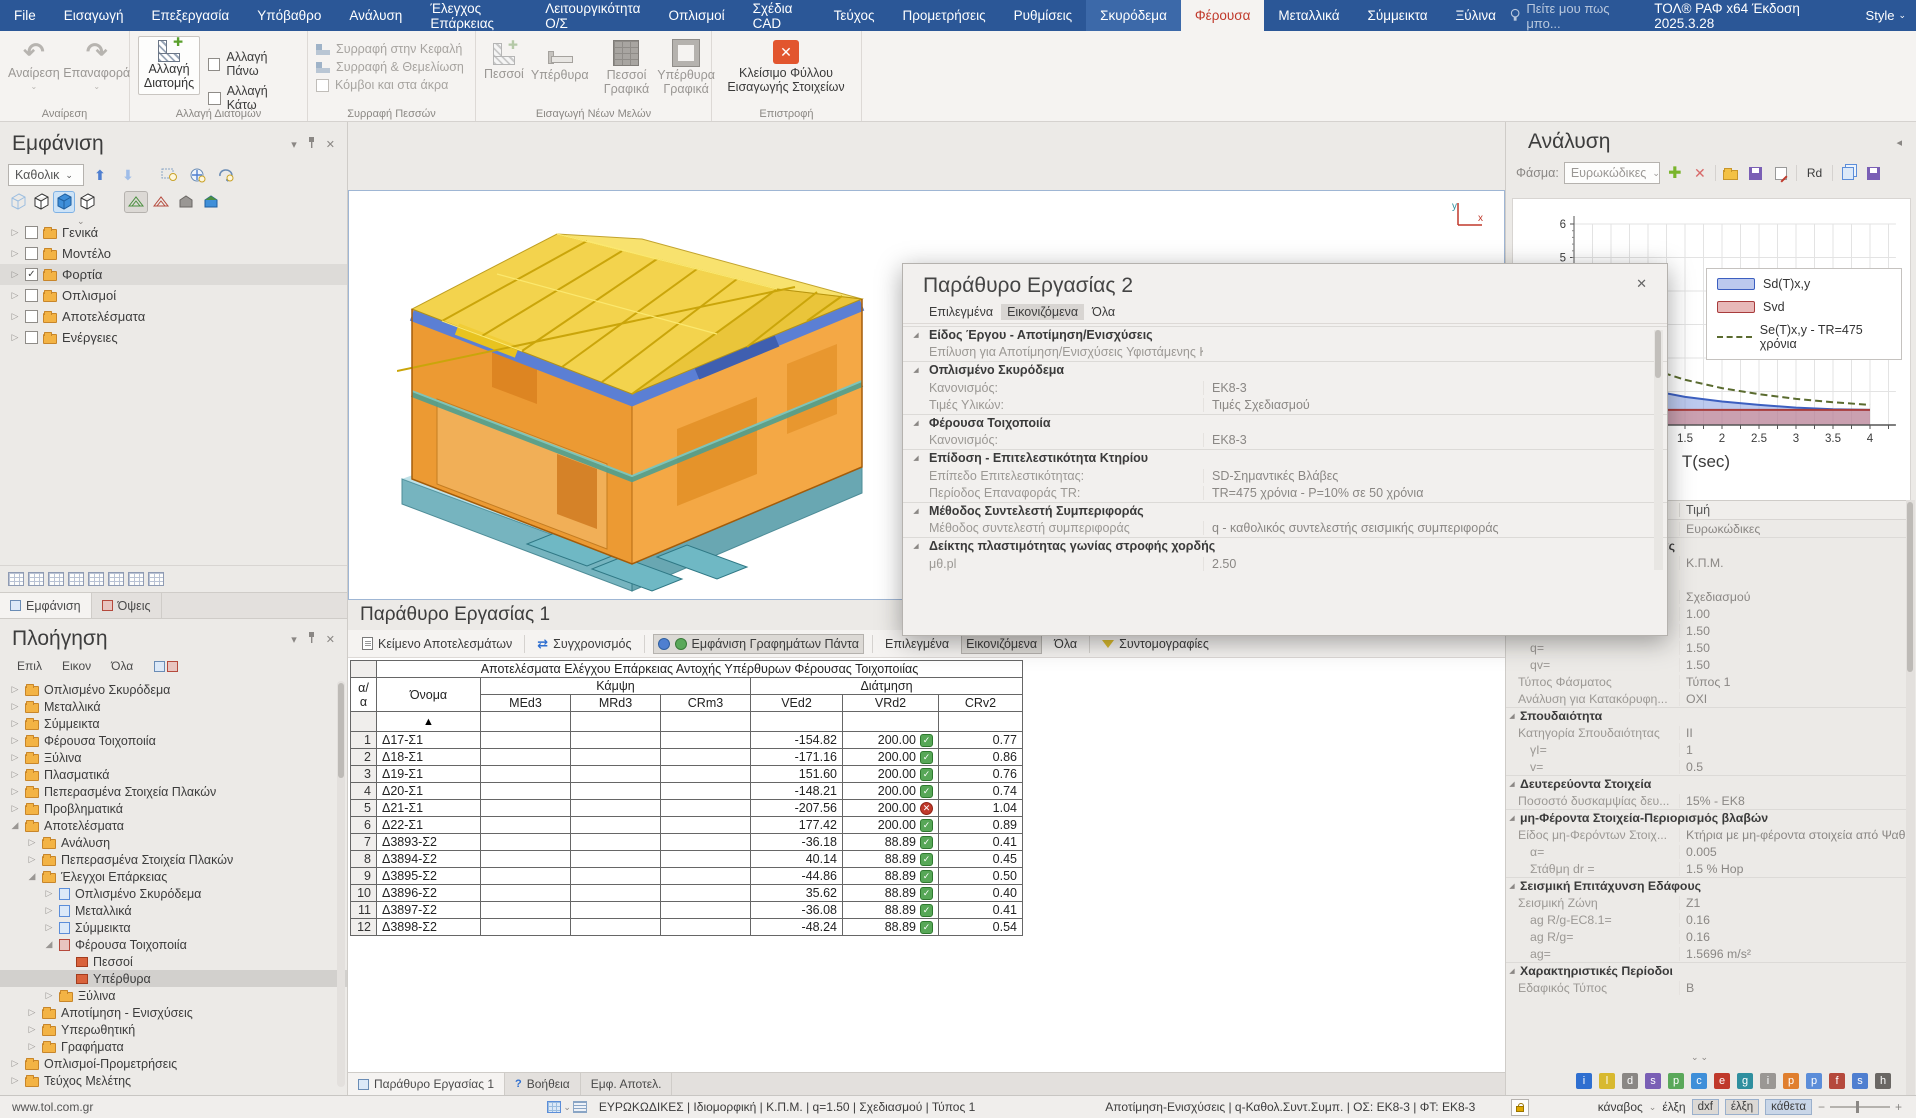 The height and width of the screenshot is (1118, 1916). I want to click on display-tree-item: ▷ Μοντέλο, so click(173, 253).